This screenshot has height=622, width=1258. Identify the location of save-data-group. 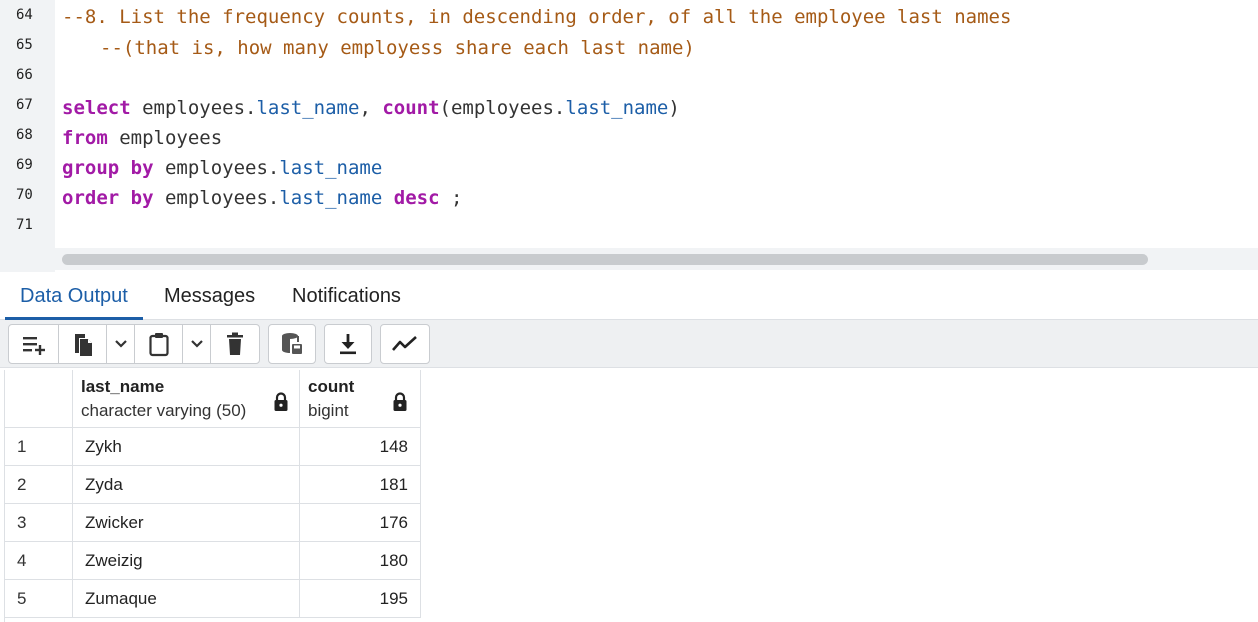
(292, 344).